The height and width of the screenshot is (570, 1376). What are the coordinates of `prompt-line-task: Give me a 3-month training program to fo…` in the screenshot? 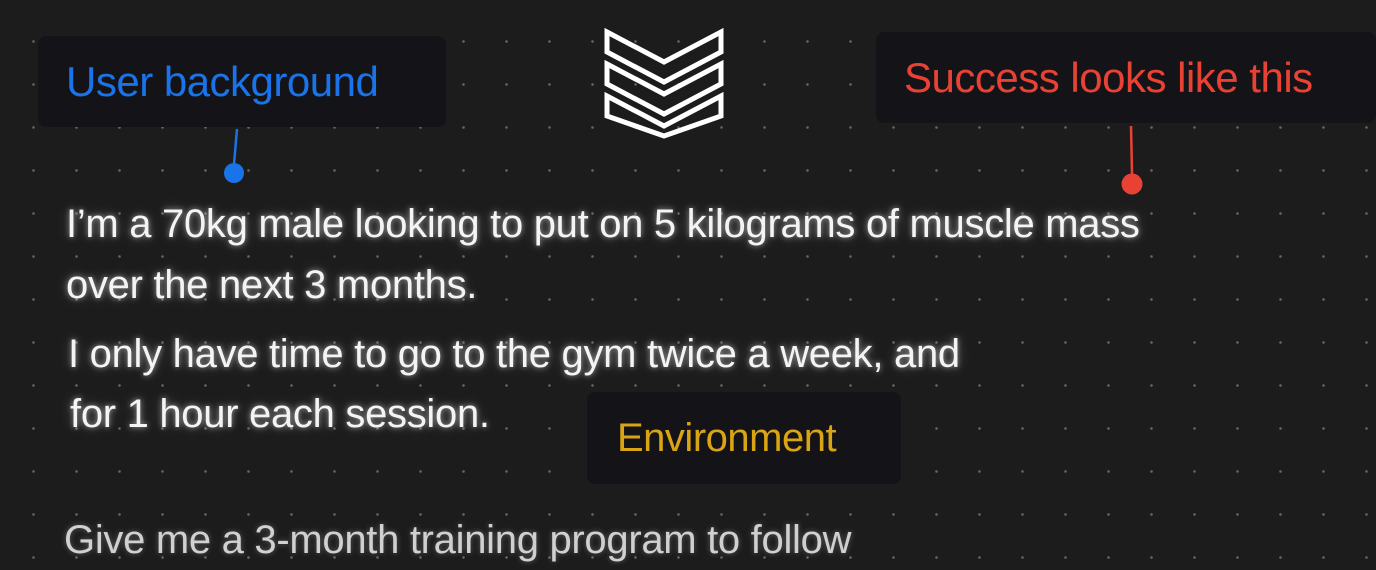 It's located at (458, 540).